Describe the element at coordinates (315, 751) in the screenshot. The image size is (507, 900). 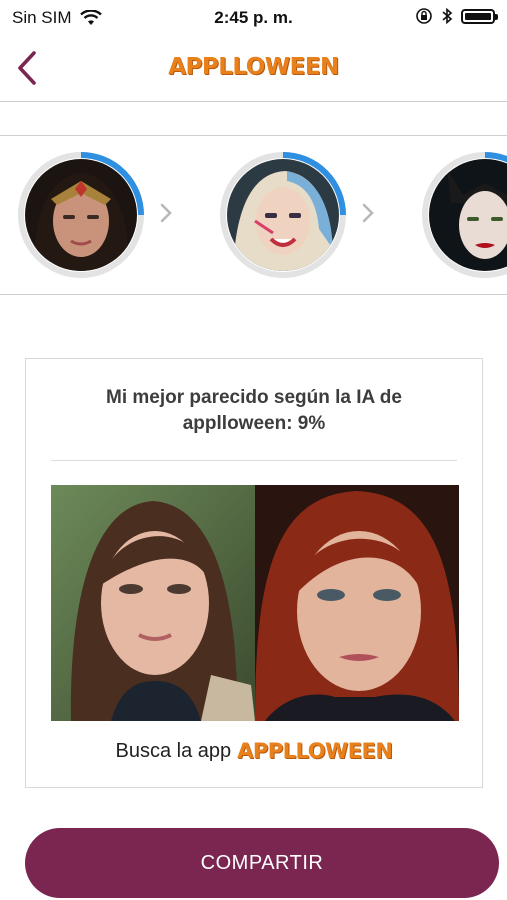
I see `busca-app-logo: APPLLOWEEN` at that location.